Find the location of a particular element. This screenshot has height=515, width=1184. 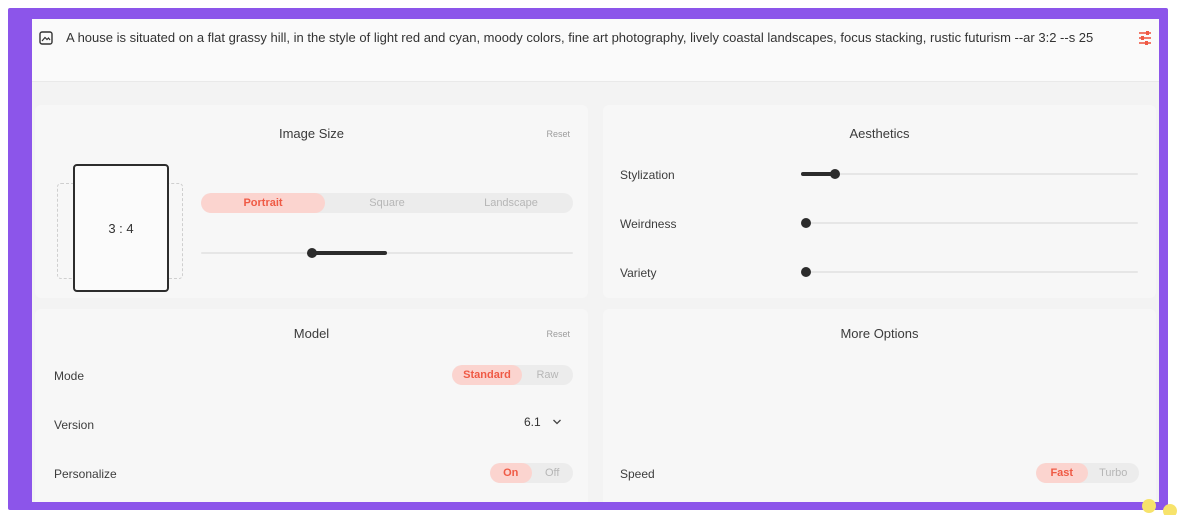

personalize-off: Off is located at coordinates (553, 473).